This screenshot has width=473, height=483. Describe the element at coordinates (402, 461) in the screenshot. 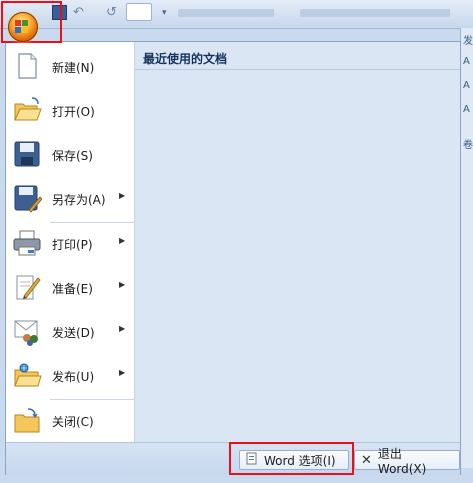

I see `exit-word-label: 退出 Word(X)` at that location.